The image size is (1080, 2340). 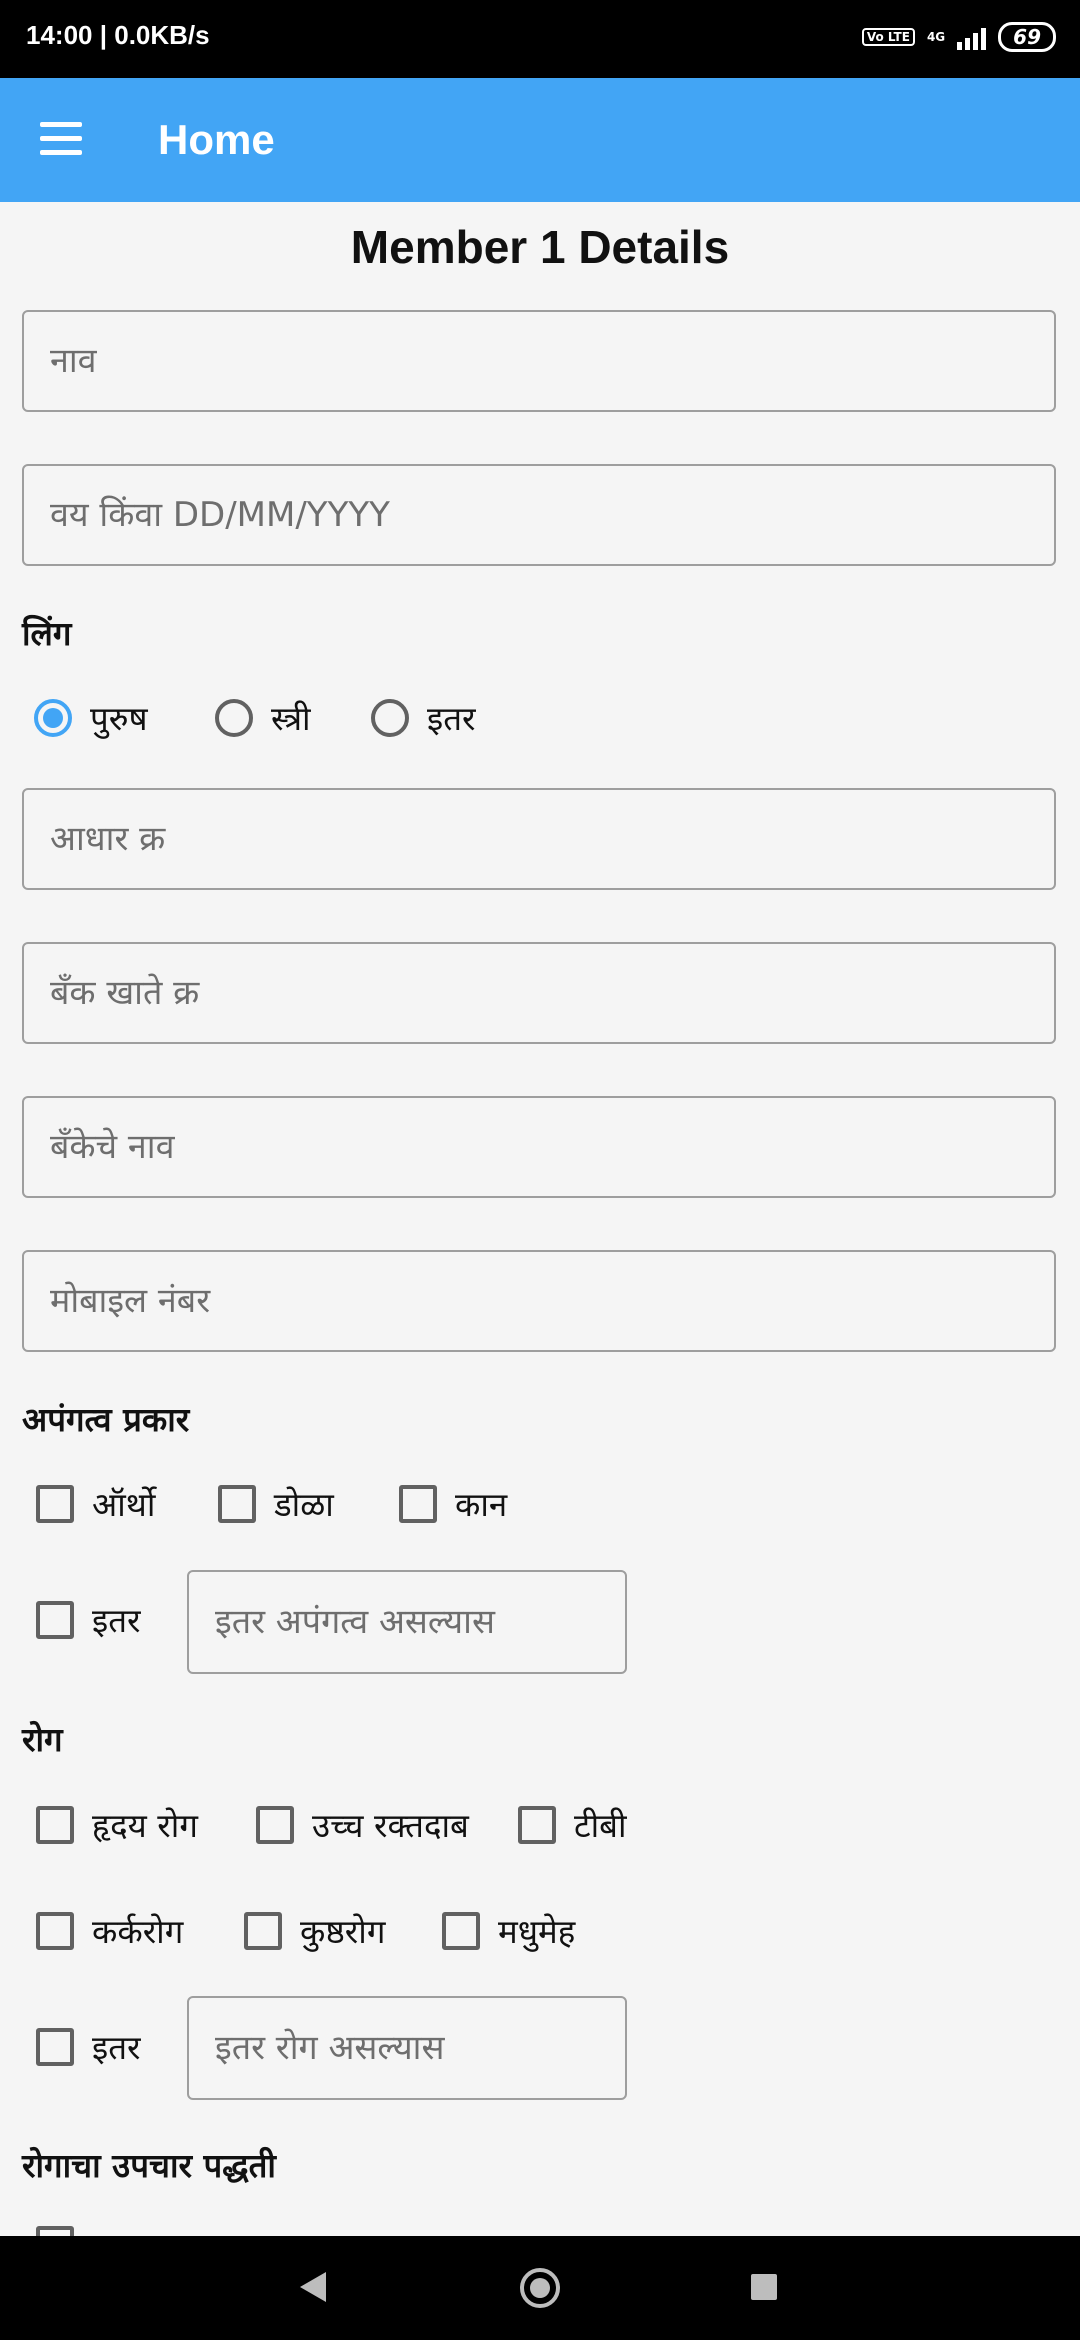 I want to click on disability-check-ear: कान, so click(x=453, y=1503).